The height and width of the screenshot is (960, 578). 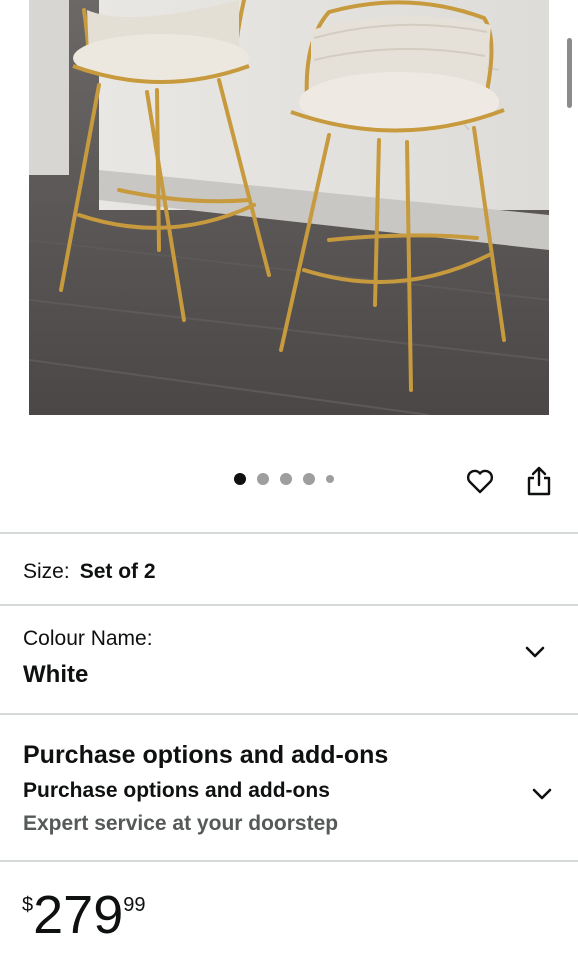 I want to click on purchase-note: Expert service at your doorstep, so click(x=181, y=823).